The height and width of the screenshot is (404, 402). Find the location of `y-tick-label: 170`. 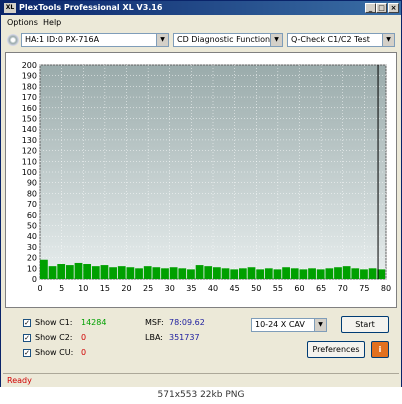

y-tick-label: 170 is located at coordinates (29, 97).